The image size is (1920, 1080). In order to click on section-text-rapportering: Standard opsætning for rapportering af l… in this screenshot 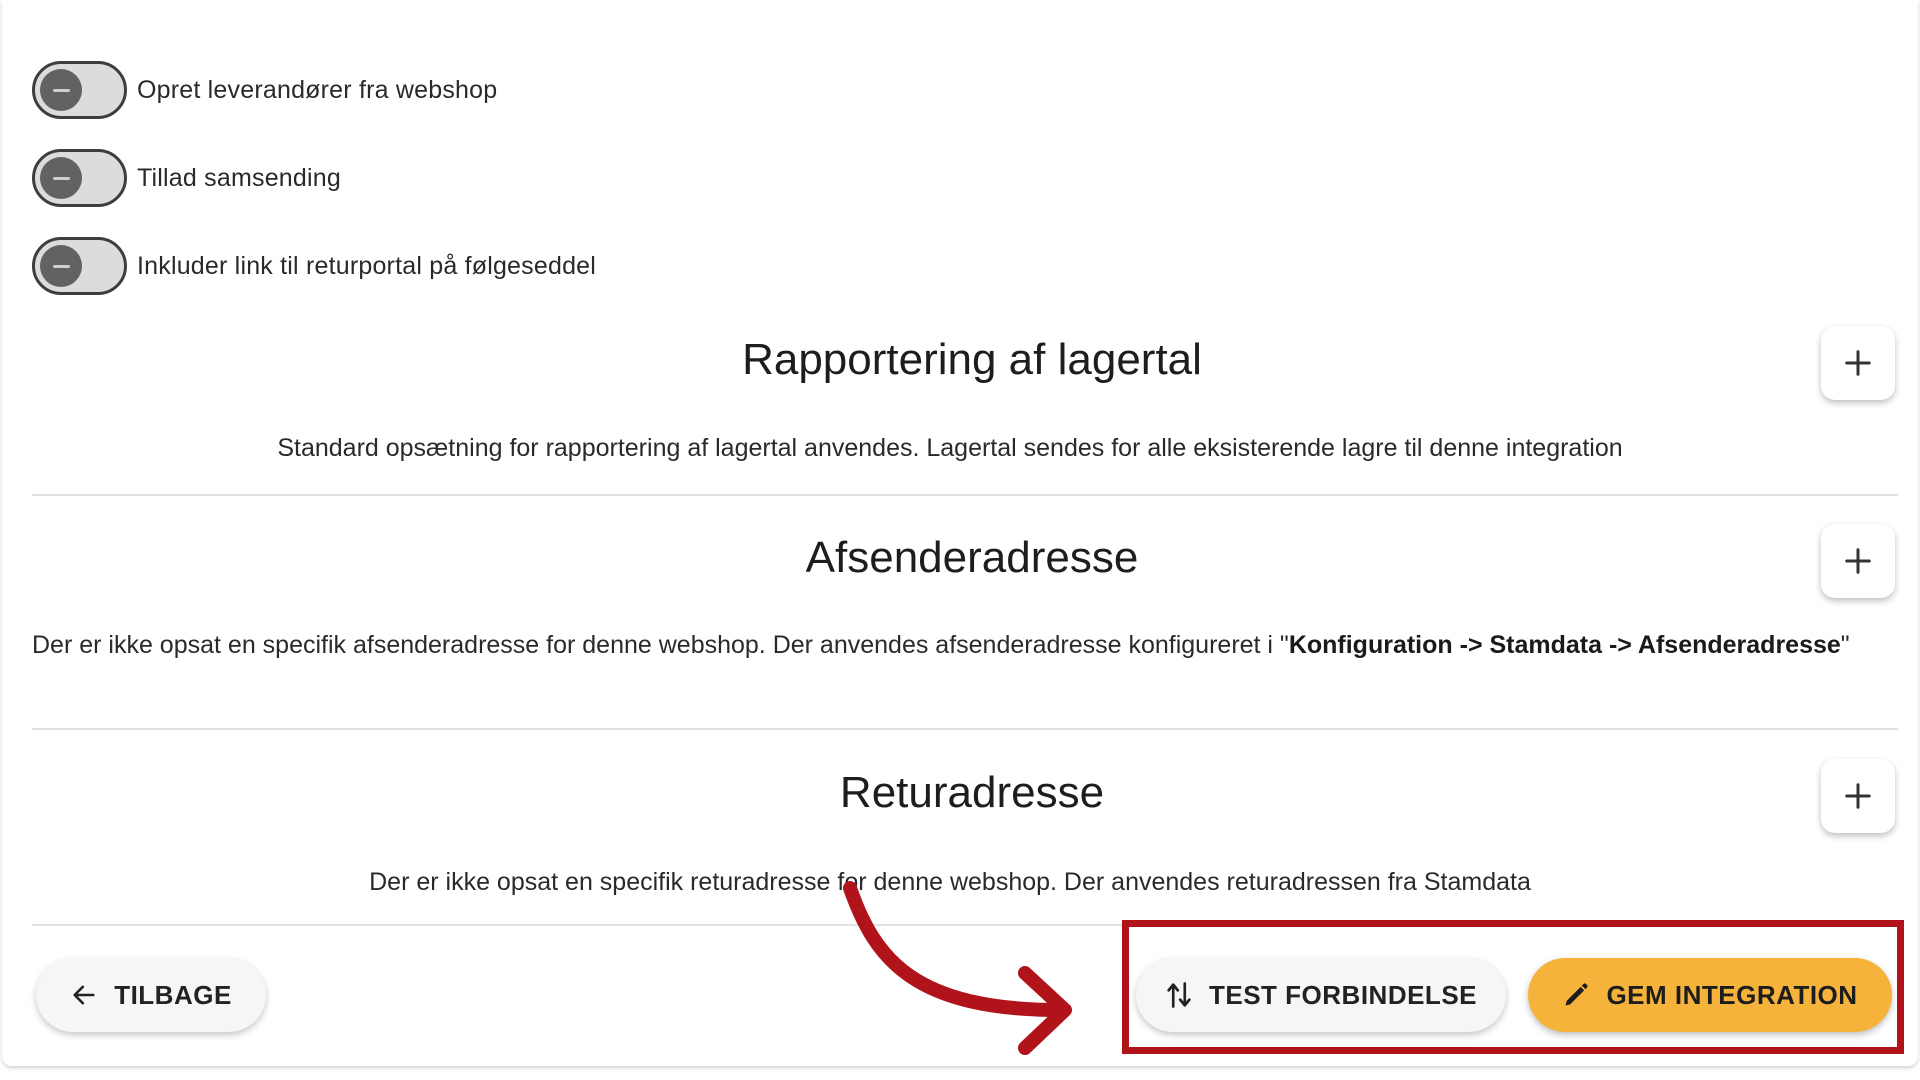, I will do `click(950, 448)`.